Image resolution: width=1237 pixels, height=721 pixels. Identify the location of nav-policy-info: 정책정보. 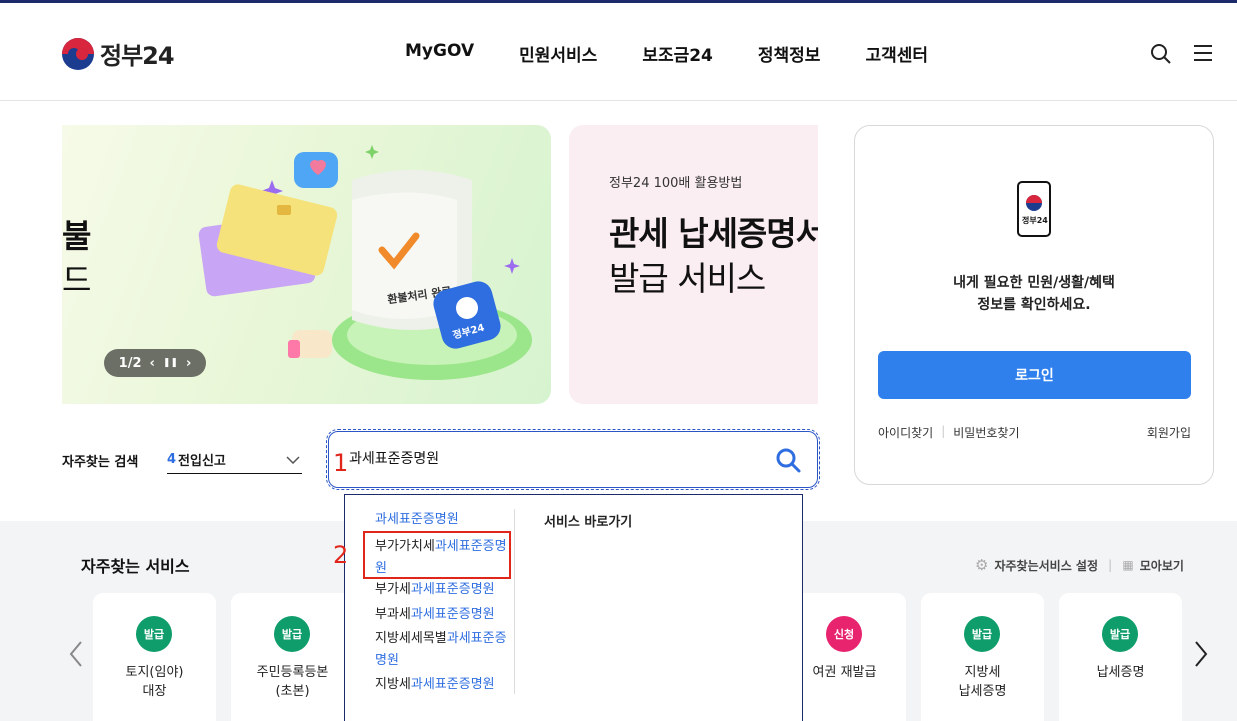
(789, 53).